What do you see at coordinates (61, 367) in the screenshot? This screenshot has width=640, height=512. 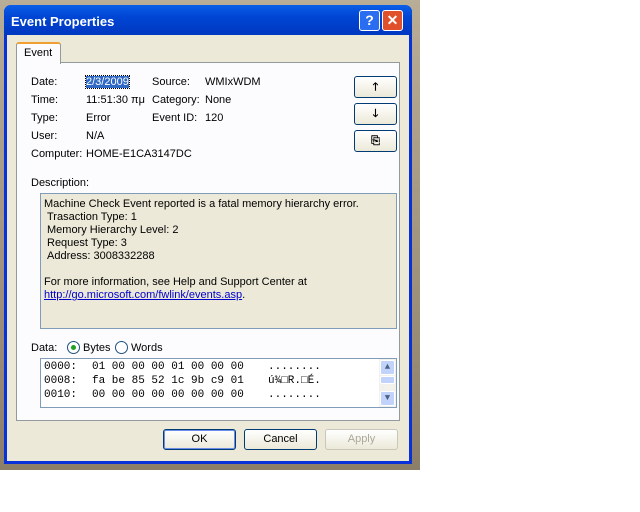 I see `offset: 0000:` at bounding box center [61, 367].